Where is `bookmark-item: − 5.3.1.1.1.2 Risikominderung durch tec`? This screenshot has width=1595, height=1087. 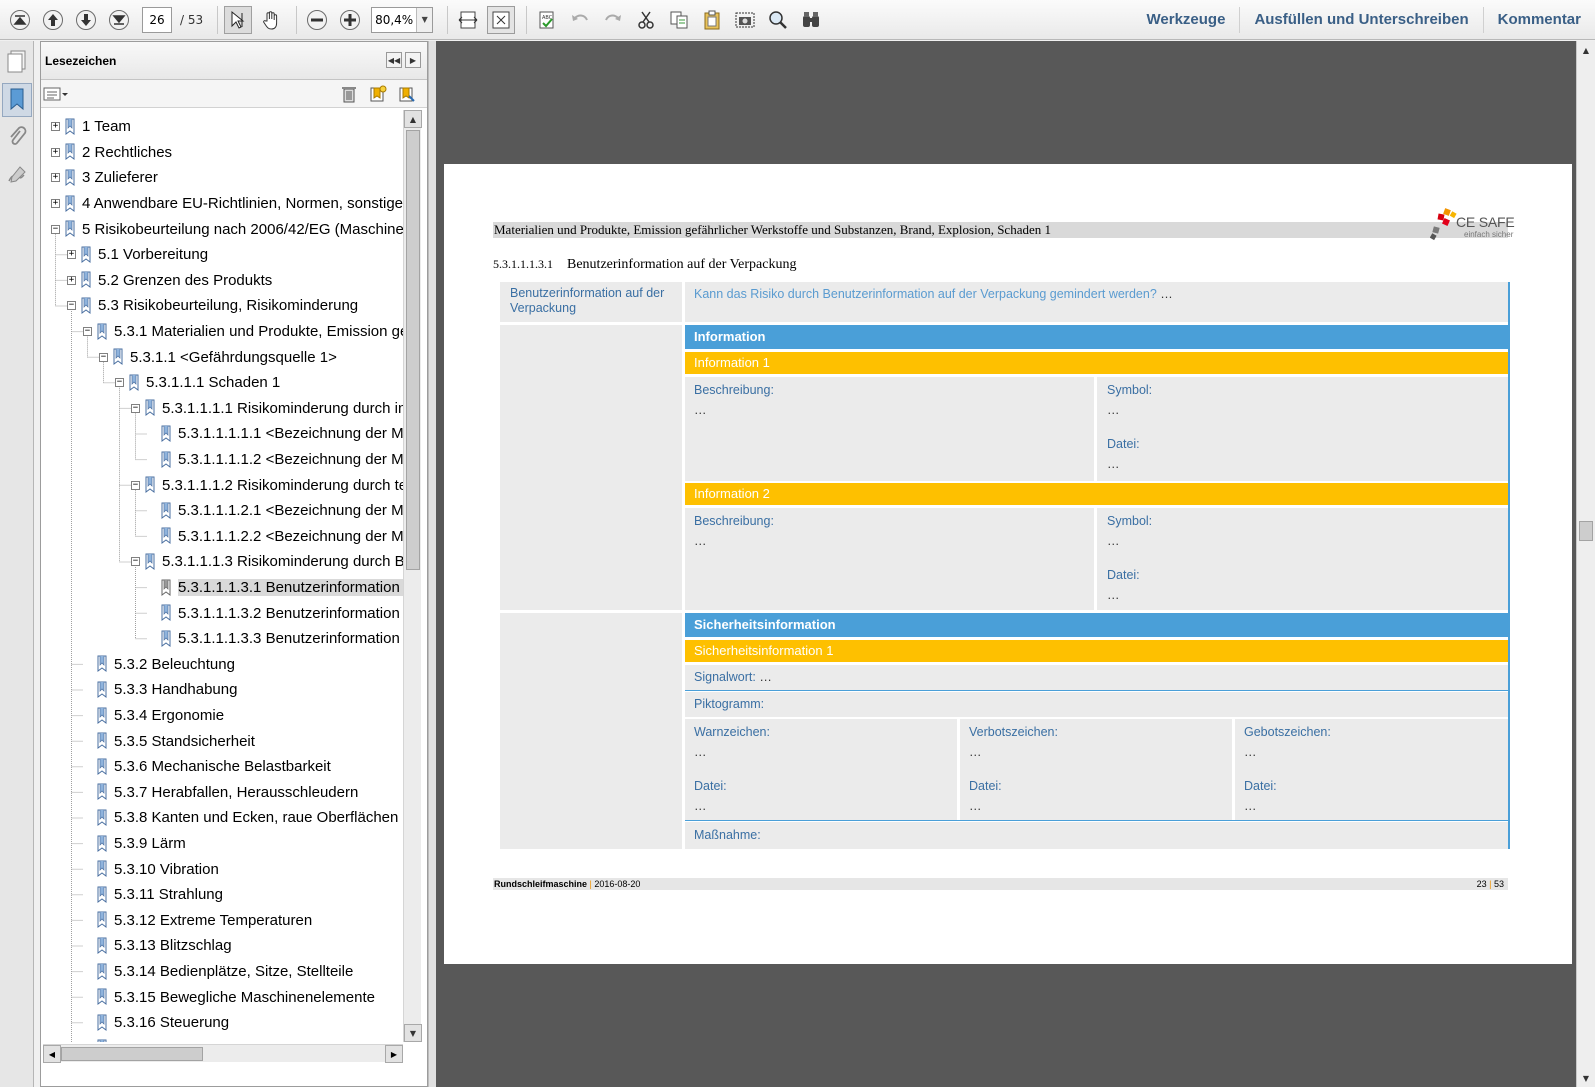 bookmark-item: − 5.3.1.1.1.2 Risikominderung durch tec is located at coordinates (267, 485).